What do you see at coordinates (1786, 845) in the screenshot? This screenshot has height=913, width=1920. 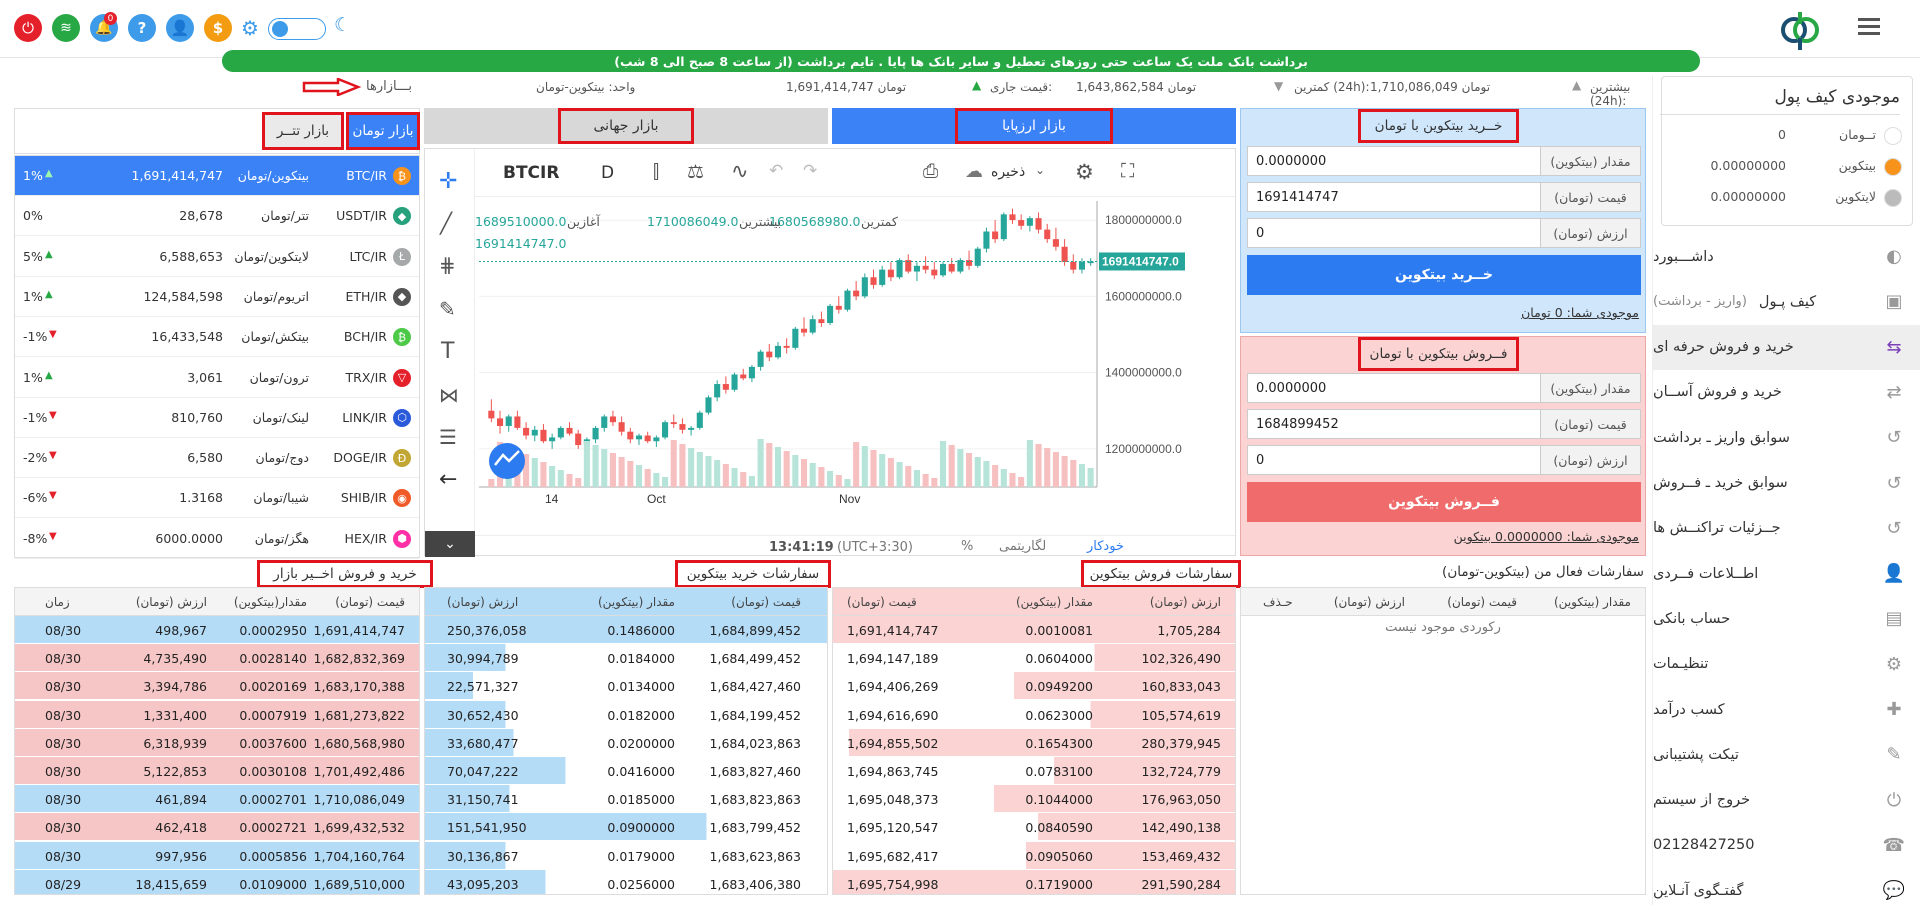 I see `sidebar-item: ☎ 02128427250` at bounding box center [1786, 845].